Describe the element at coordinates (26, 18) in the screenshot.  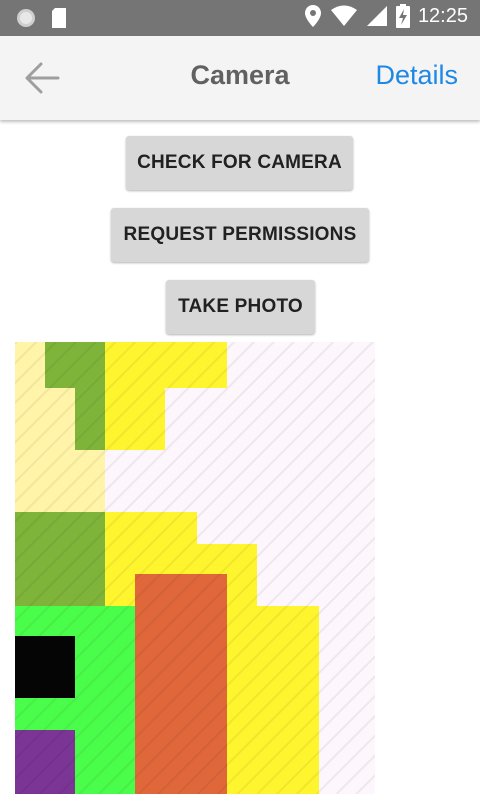
I see `circle-icon` at that location.